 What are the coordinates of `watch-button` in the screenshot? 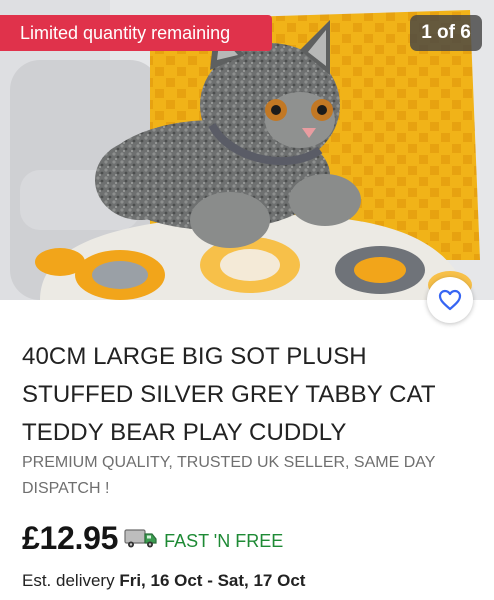 It's located at (450, 300).